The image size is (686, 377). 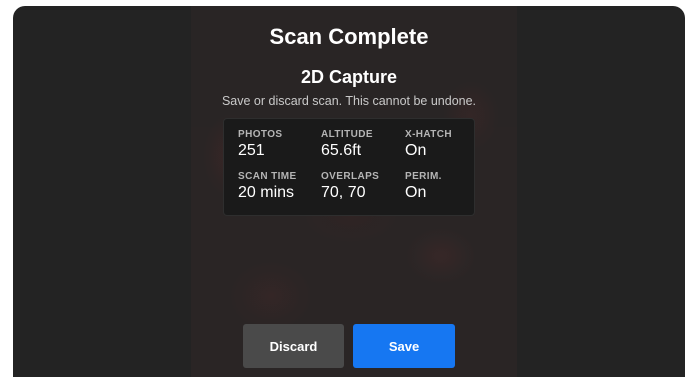 I want to click on dialog-title: Scan Complete, so click(x=349, y=36).